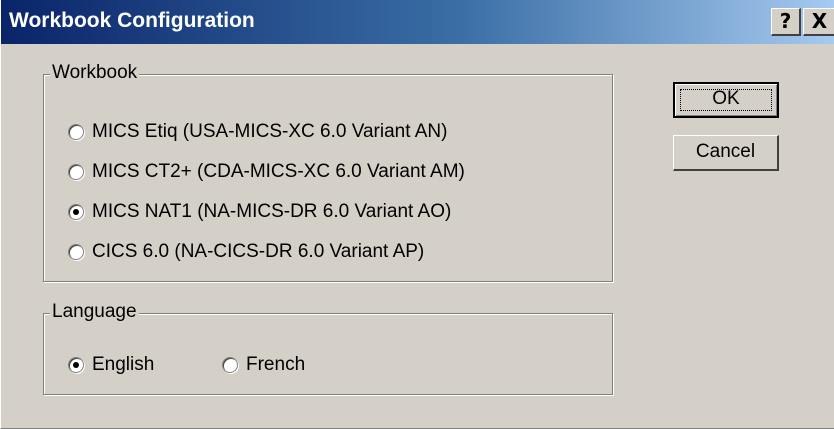  Describe the element at coordinates (132, 20) in the screenshot. I see `dialog-title: Workbook Configuration` at that location.